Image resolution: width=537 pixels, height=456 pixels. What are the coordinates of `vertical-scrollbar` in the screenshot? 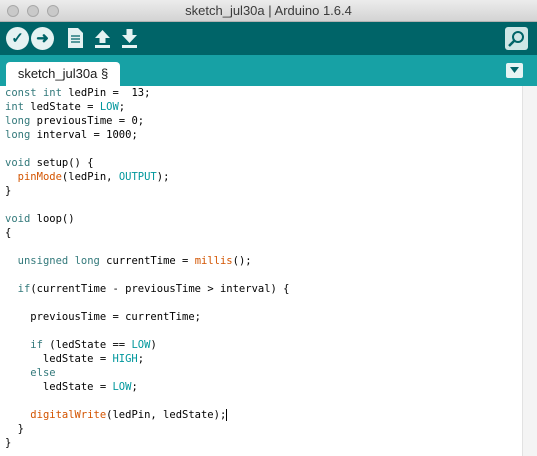 It's located at (529, 271).